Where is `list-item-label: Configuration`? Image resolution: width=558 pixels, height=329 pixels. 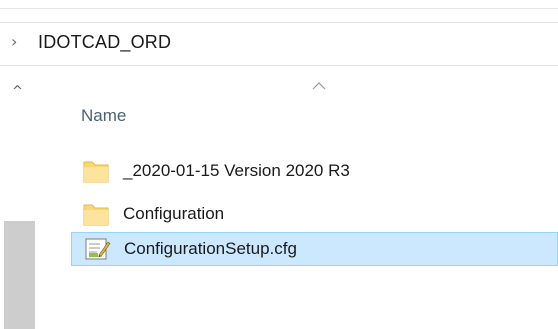
list-item-label: Configuration is located at coordinates (174, 213).